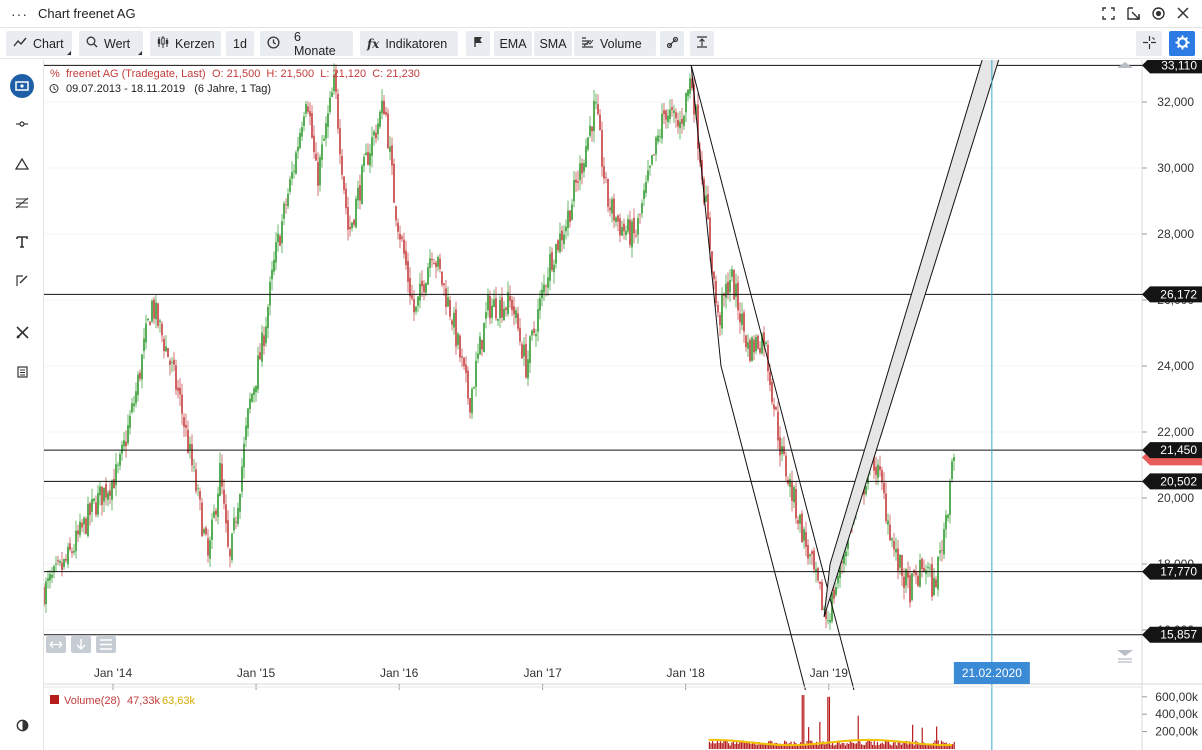 The width and height of the screenshot is (1202, 750). What do you see at coordinates (240, 43) in the screenshot?
I see `interval-button: 1d` at bounding box center [240, 43].